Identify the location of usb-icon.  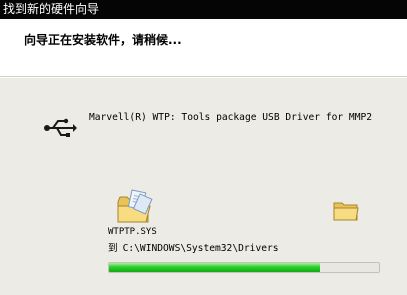
(60, 128).